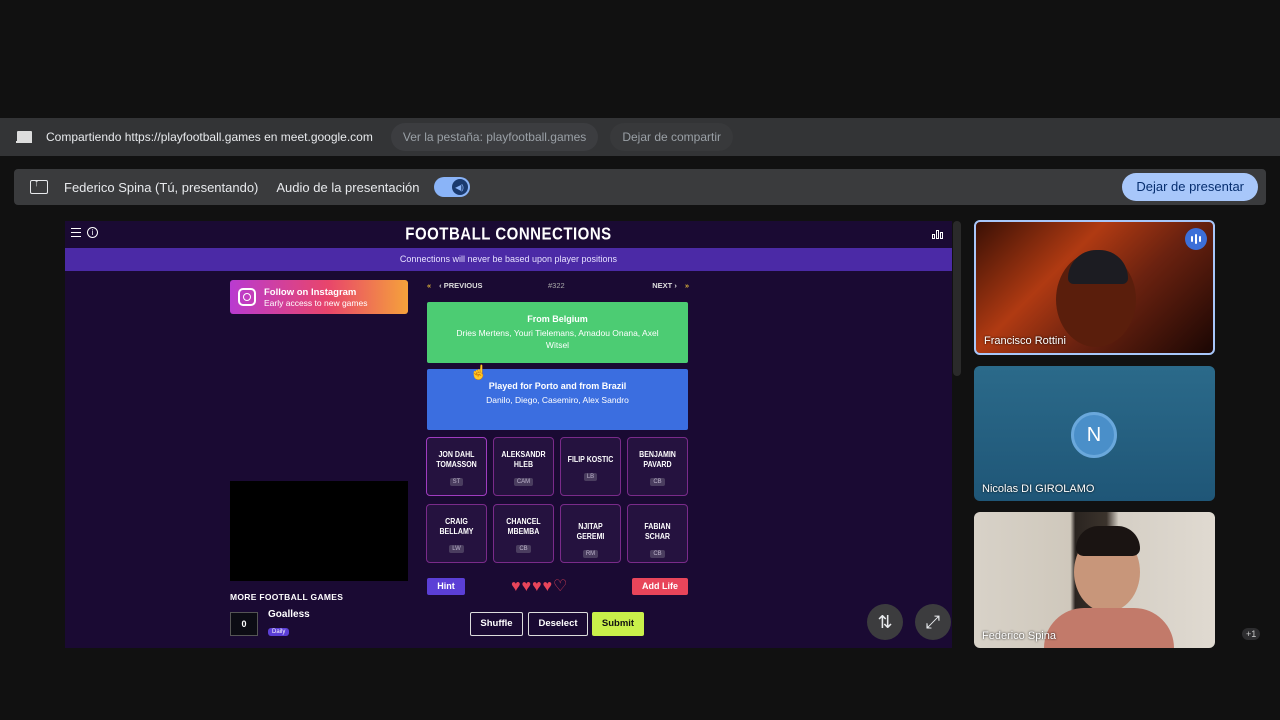 The height and width of the screenshot is (720, 1280). I want to click on player-name: FABIAN SCHAR, so click(657, 531).